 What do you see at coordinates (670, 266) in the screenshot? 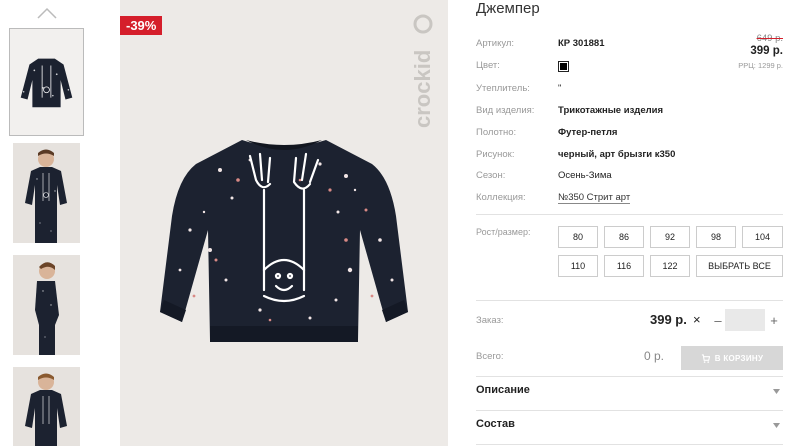
I see `size-option-122: 122` at bounding box center [670, 266].